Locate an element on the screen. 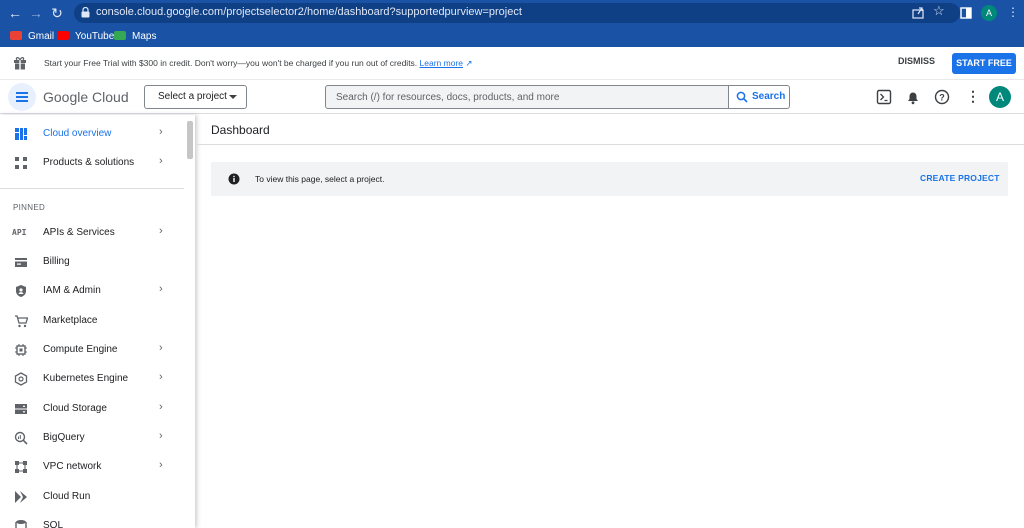 This screenshot has width=1024, height=528. title-divider is located at coordinates (609, 144).